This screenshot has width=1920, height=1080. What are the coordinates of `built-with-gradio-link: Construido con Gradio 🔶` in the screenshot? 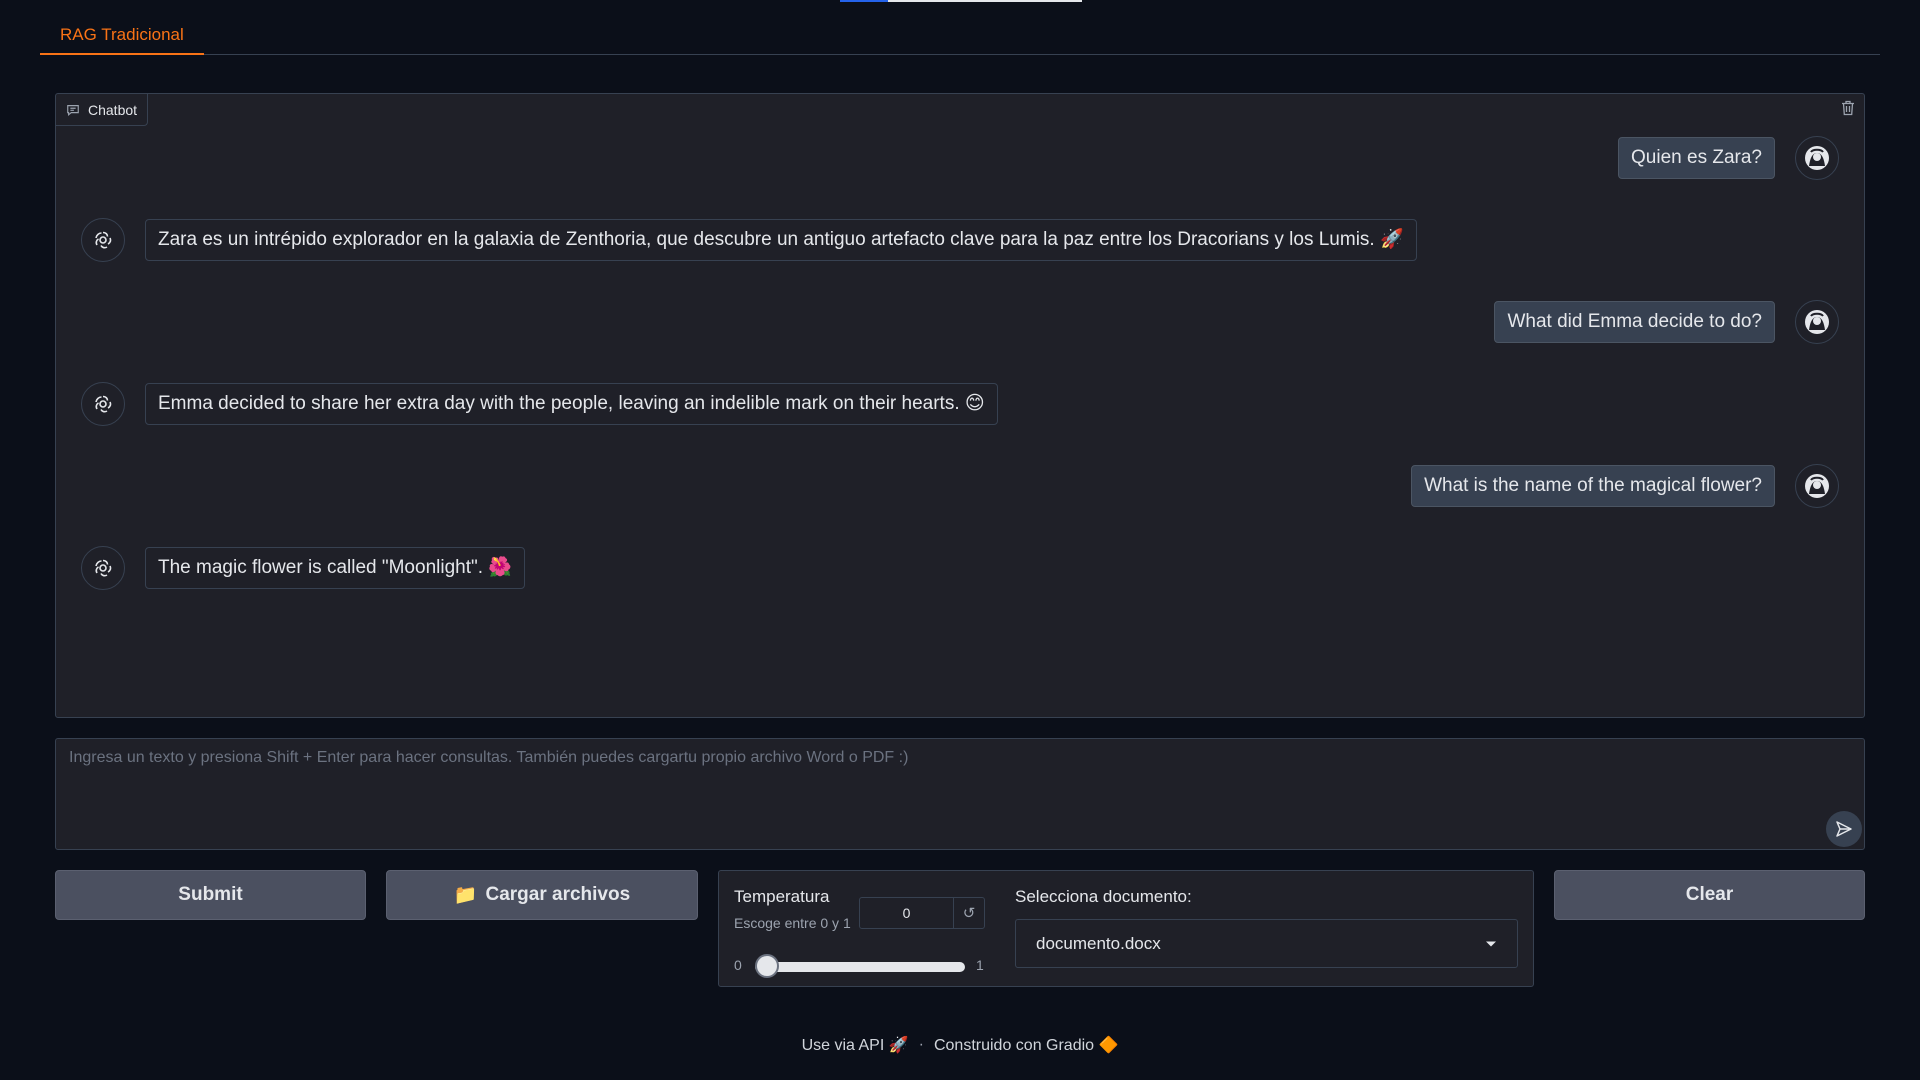 It's located at (1026, 1045).